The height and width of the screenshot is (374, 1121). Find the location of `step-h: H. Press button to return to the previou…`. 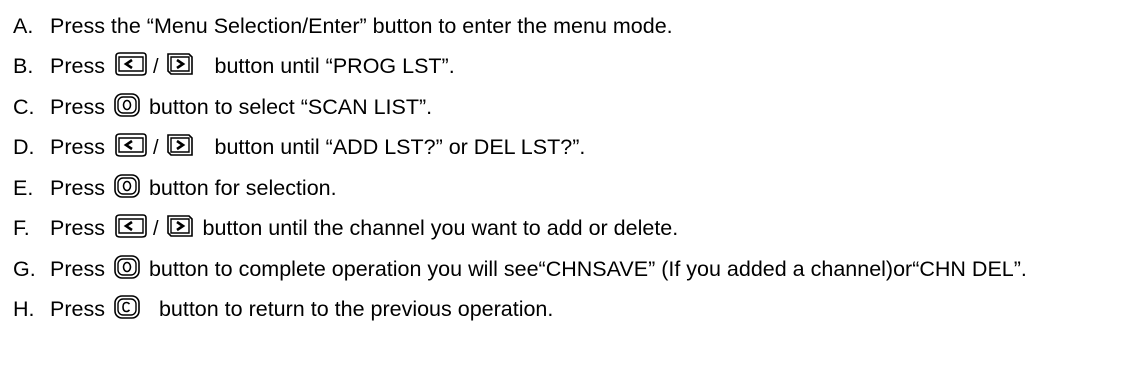

step-h: H. Press button to return to the previou… is located at coordinates (560, 309).